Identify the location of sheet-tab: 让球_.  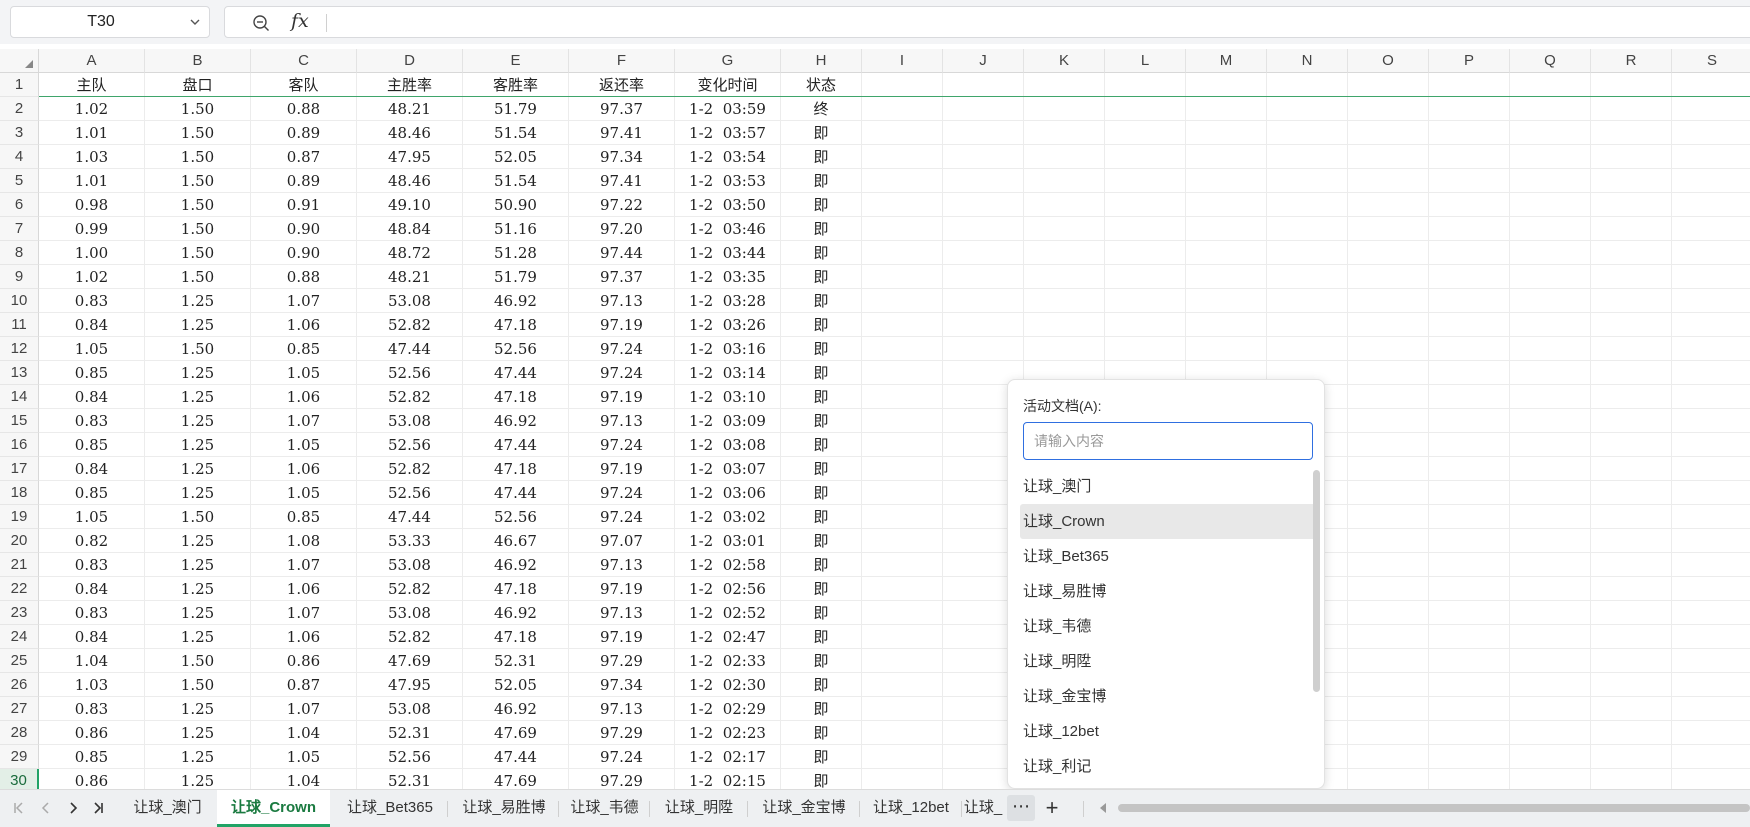
(983, 808).